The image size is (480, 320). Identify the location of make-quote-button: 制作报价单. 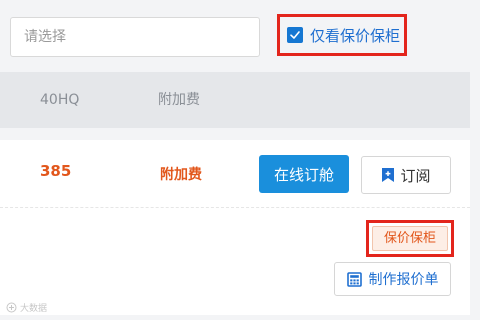
(392, 279).